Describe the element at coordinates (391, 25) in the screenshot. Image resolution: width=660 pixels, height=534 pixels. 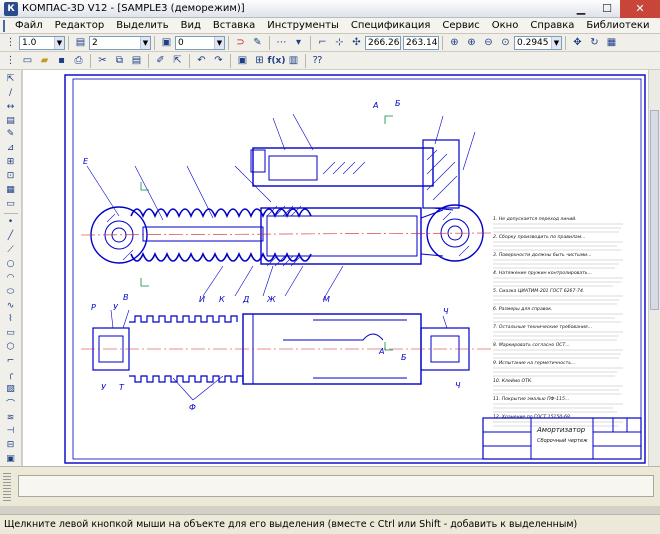
I see `menu-specification: Спецификация` at that location.